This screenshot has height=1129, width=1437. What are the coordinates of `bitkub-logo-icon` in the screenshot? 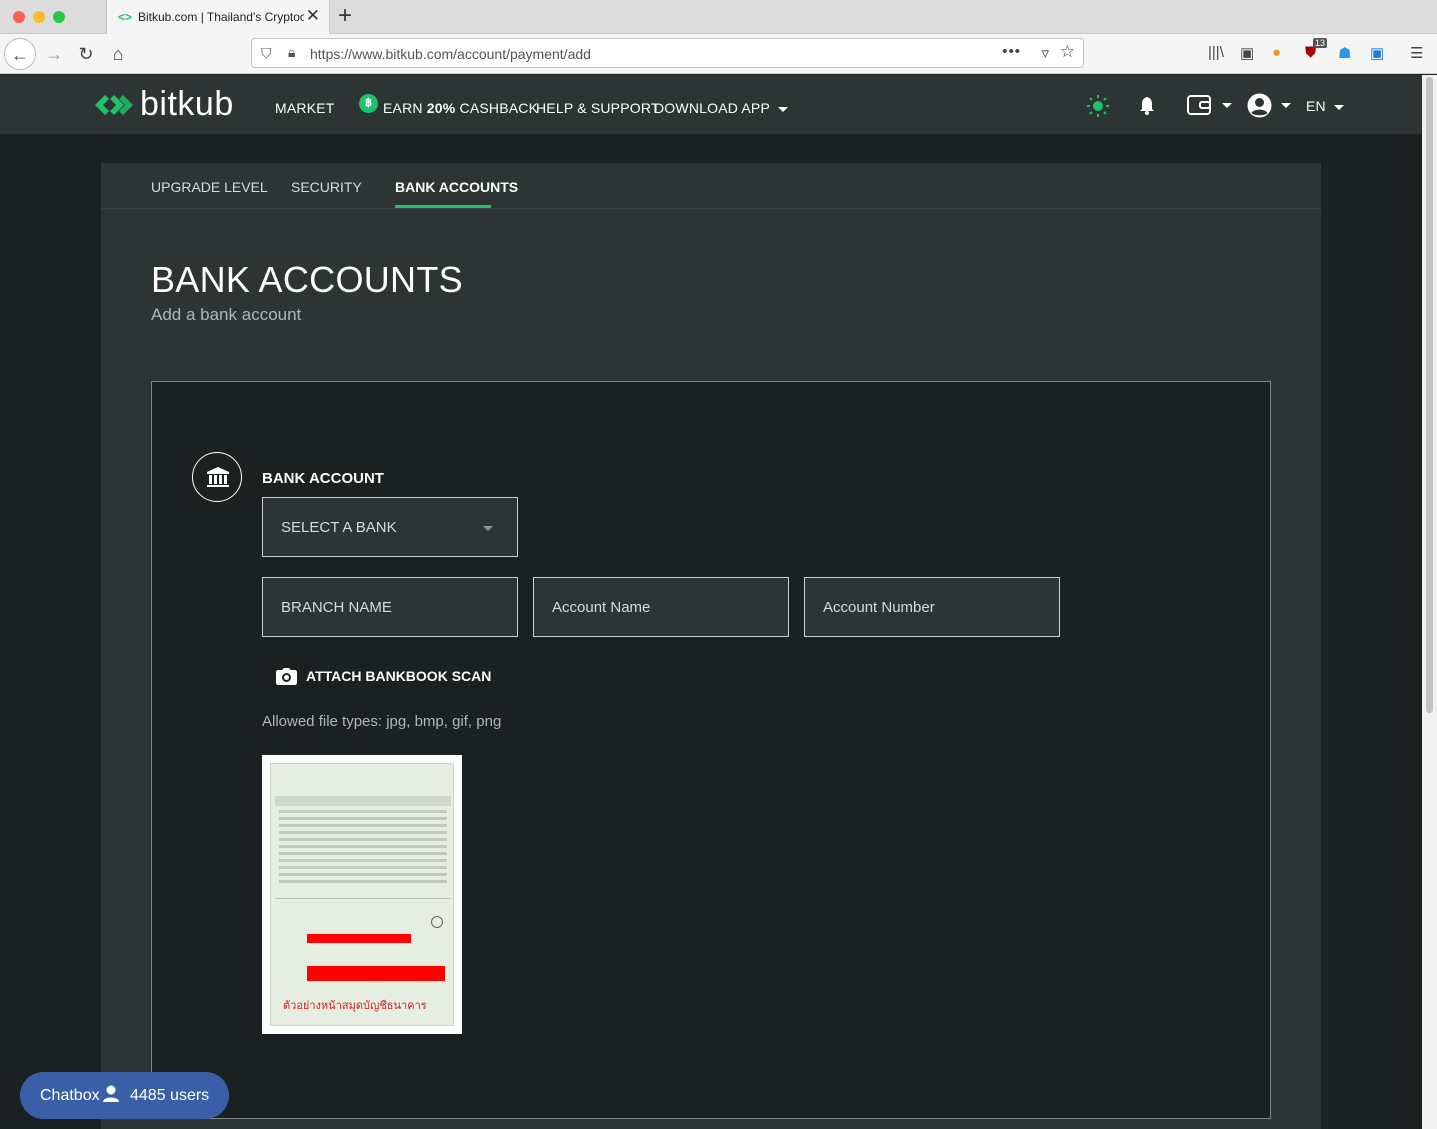 It's located at (114, 105).